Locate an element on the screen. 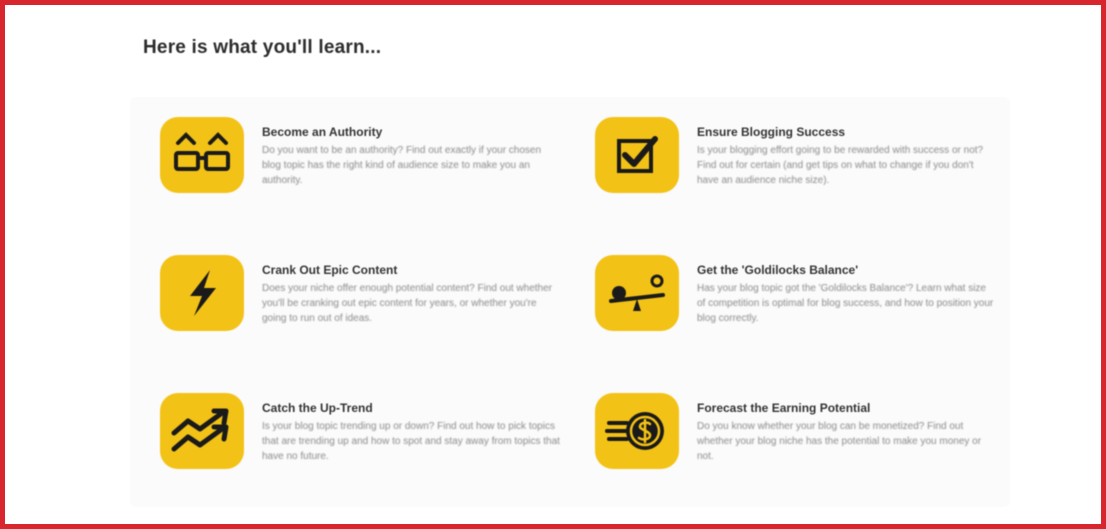  feature-title: Forecast the Earning Potential is located at coordinates (784, 408).